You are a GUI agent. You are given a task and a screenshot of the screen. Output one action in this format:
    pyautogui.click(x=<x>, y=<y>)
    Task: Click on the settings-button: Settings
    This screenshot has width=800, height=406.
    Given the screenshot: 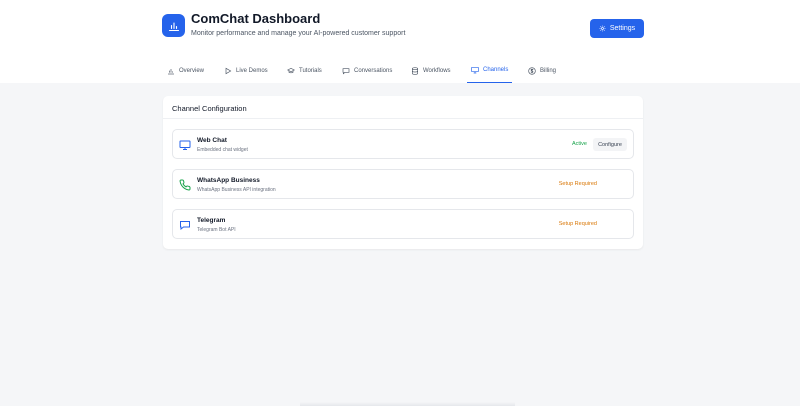 What is the action you would take?
    pyautogui.click(x=617, y=28)
    